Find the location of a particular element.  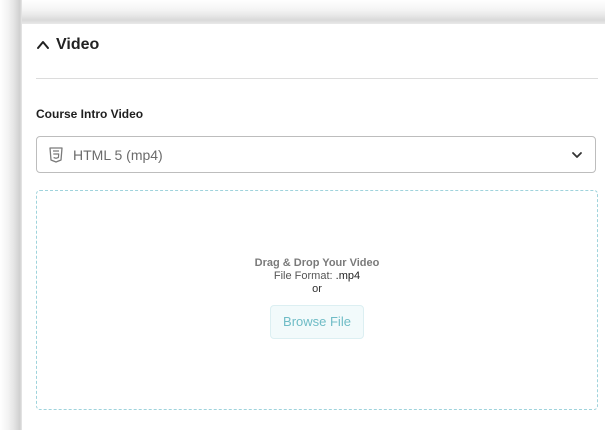

file-format-prefix: File Format: is located at coordinates (303, 276).